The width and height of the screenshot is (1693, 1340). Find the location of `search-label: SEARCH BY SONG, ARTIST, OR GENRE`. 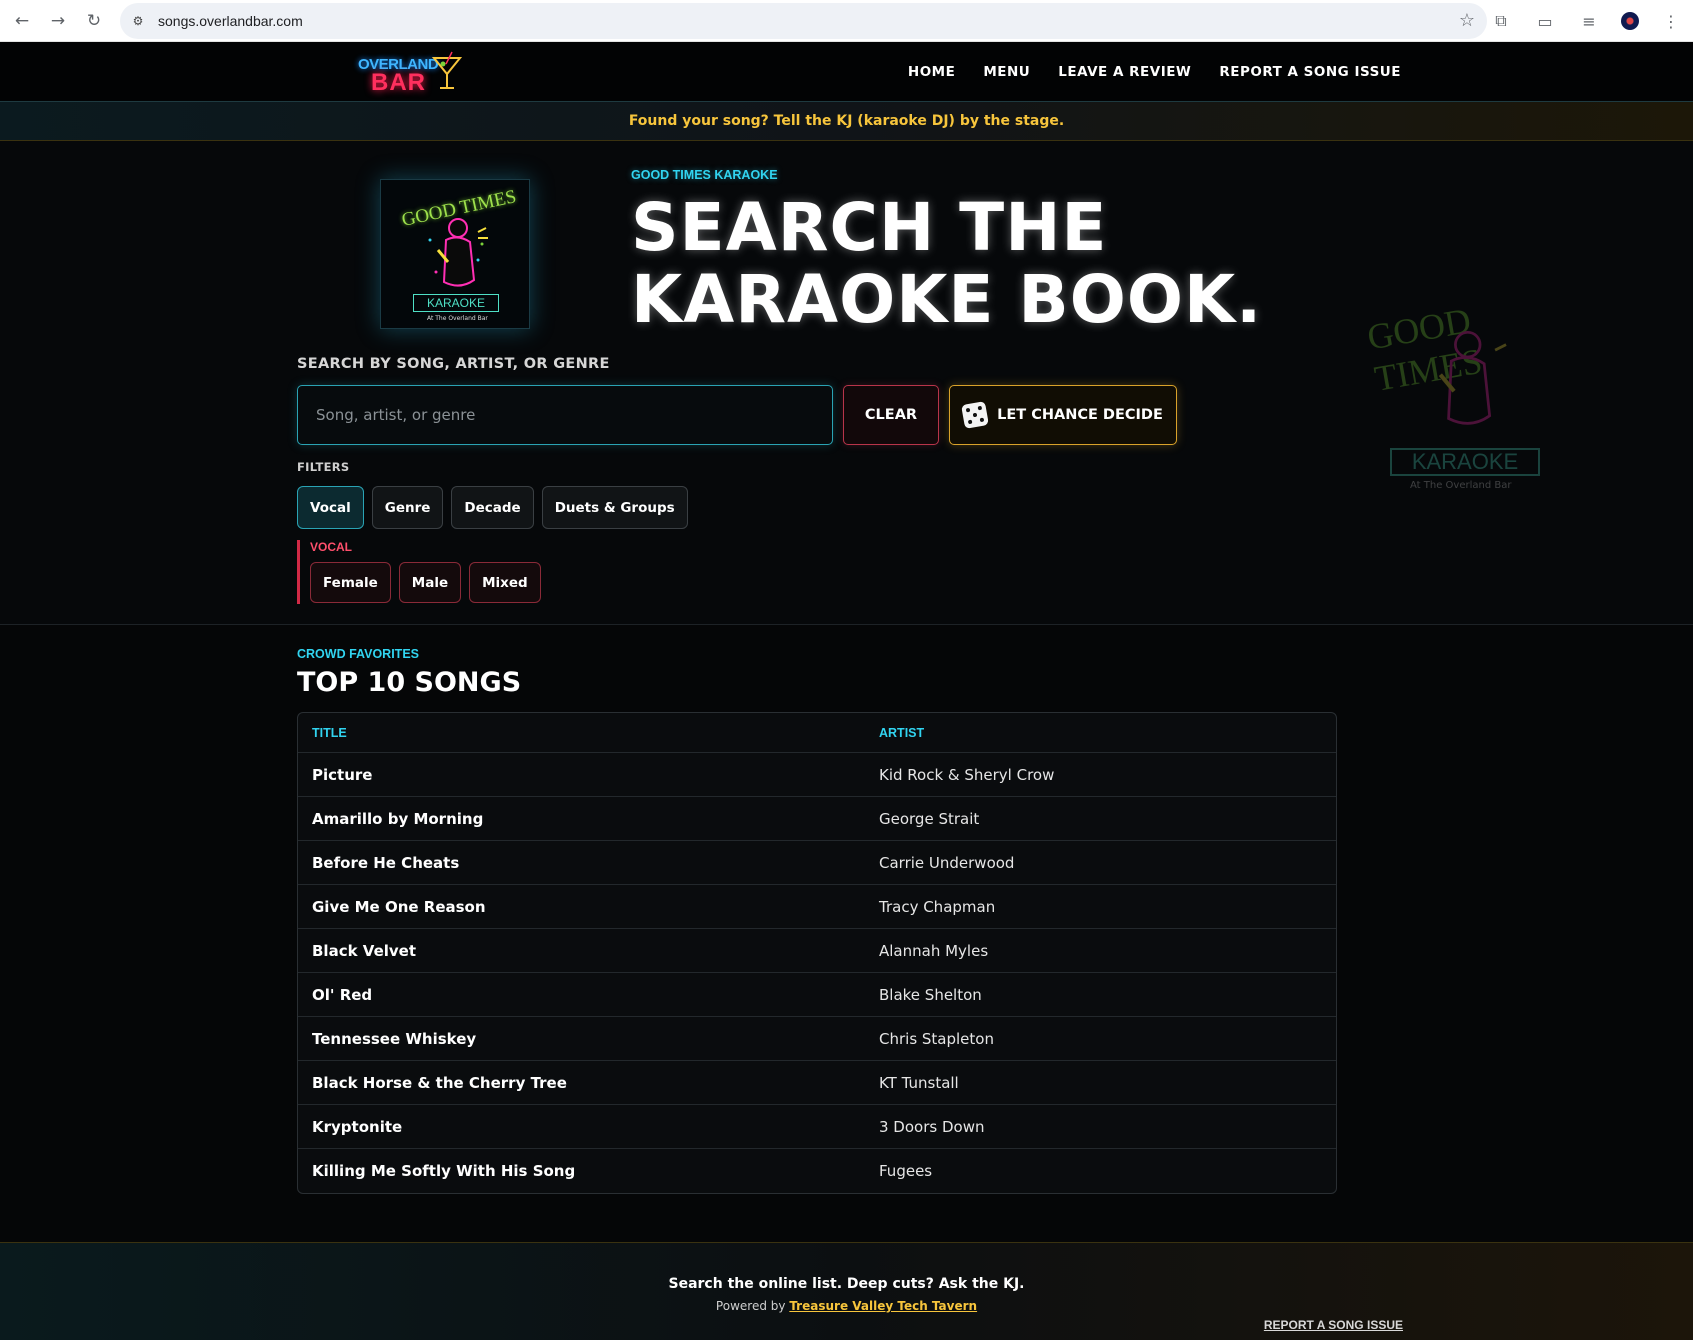

search-label: SEARCH BY SONG, ARTIST, OR GENRE is located at coordinates (453, 364).